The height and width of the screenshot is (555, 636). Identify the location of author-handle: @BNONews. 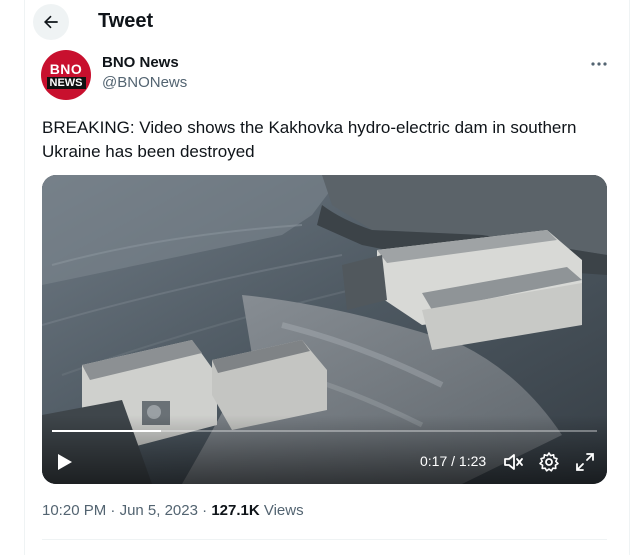
(144, 82).